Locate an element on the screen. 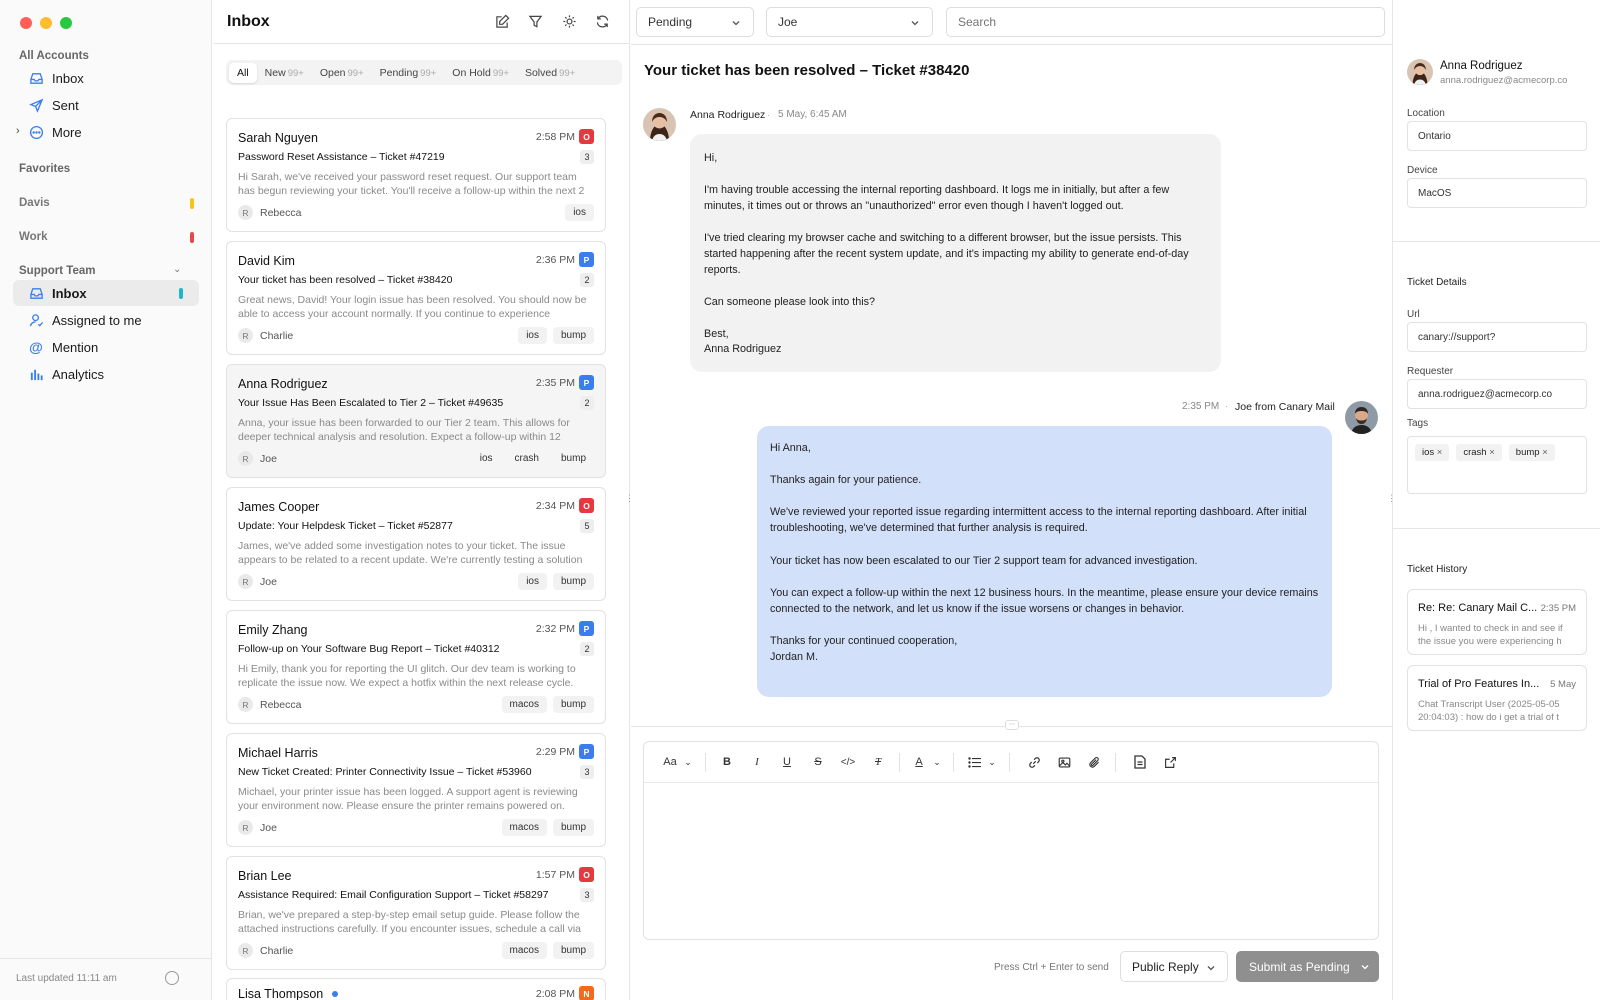 The height and width of the screenshot is (1000, 1600). location-field: Ontario is located at coordinates (1497, 136).